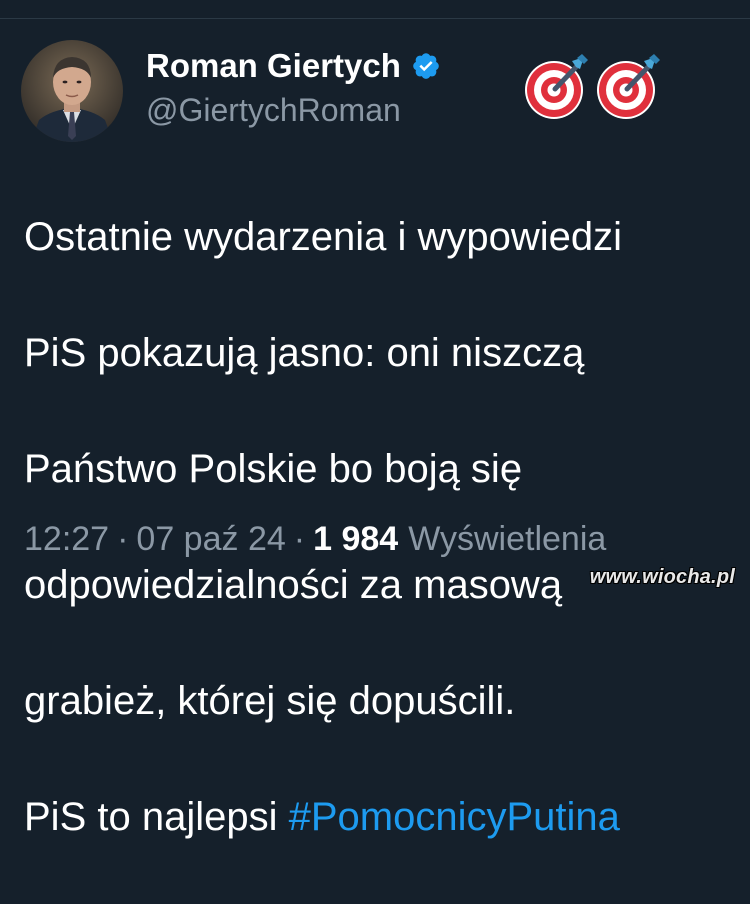  What do you see at coordinates (454, 817) in the screenshot?
I see `hashtag-link: #PomocnicyPutina` at bounding box center [454, 817].